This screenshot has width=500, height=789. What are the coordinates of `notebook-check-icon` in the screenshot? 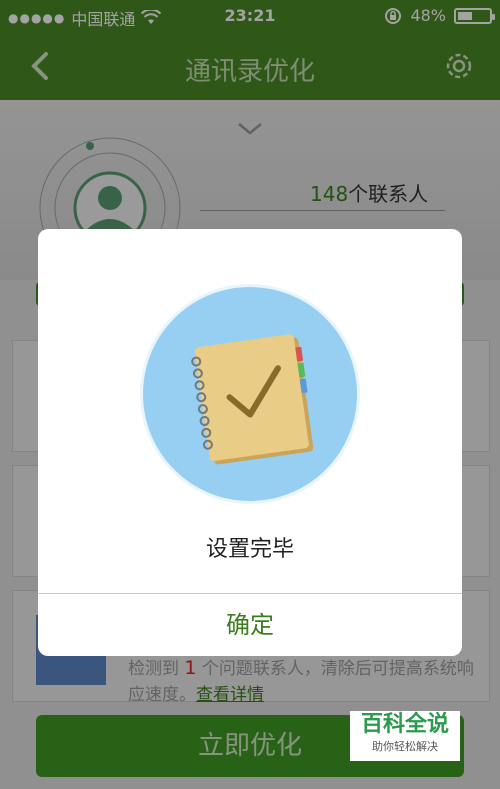 It's located at (252, 399).